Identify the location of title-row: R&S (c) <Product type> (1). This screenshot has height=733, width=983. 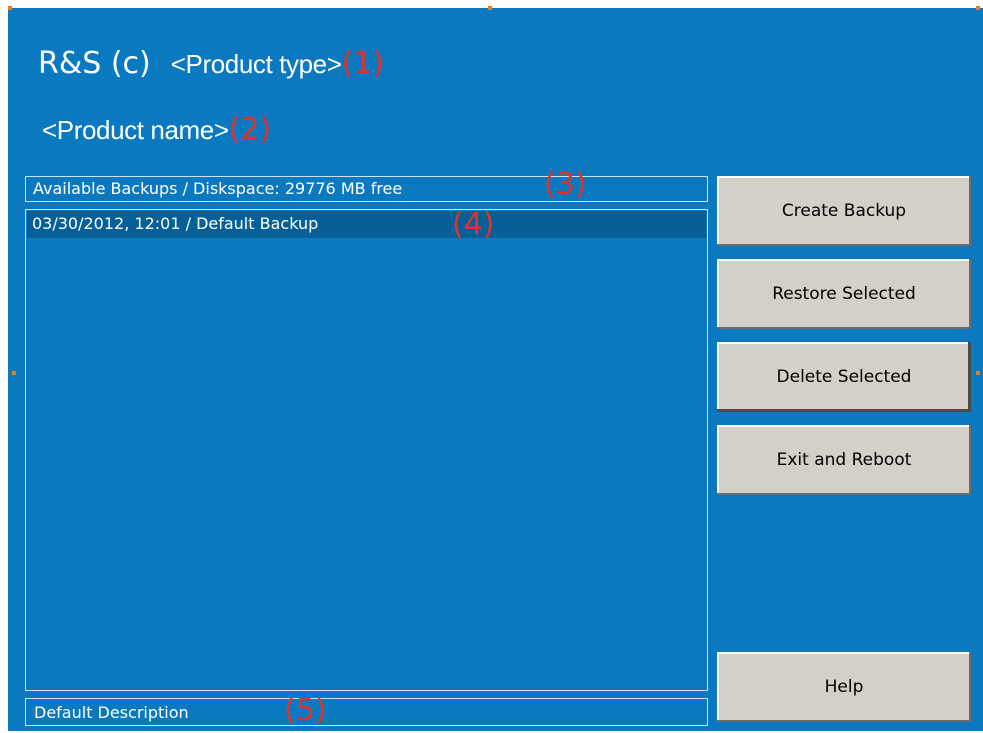
(211, 68).